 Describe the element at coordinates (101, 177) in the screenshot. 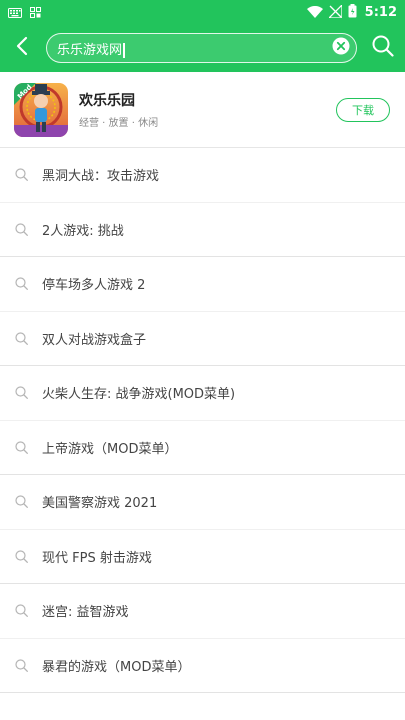

I see `suggestion-label: 黑洞大战：攻击游戏` at that location.